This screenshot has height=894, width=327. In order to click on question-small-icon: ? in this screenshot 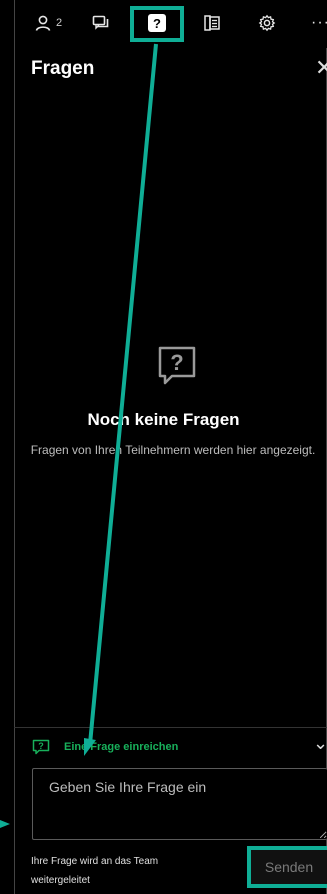, I will do `click(41, 747)`.